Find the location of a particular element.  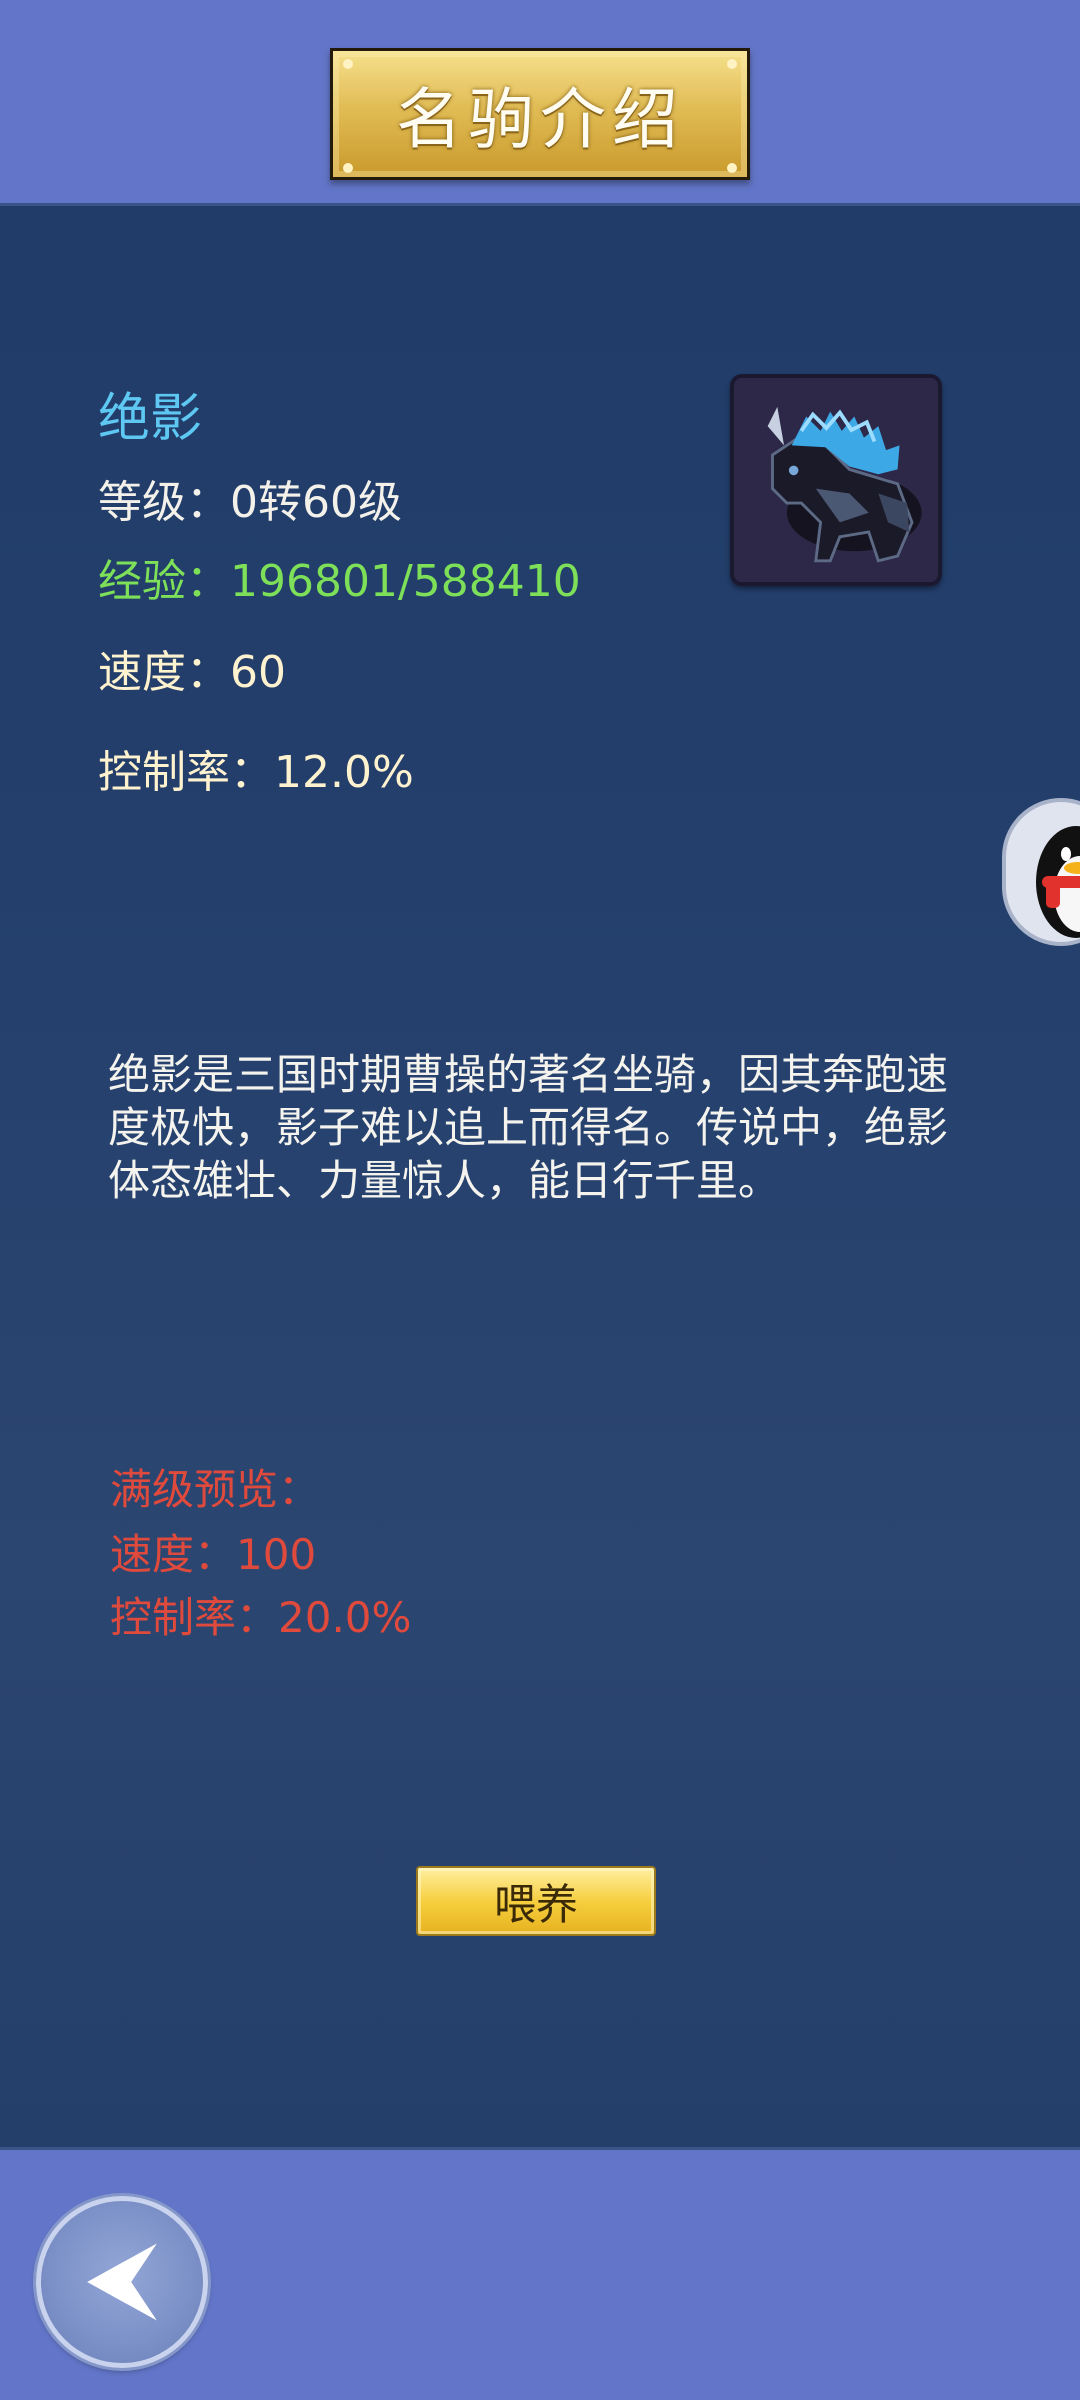

mount-exp: 经验：196801/588410 is located at coordinates (339, 581).